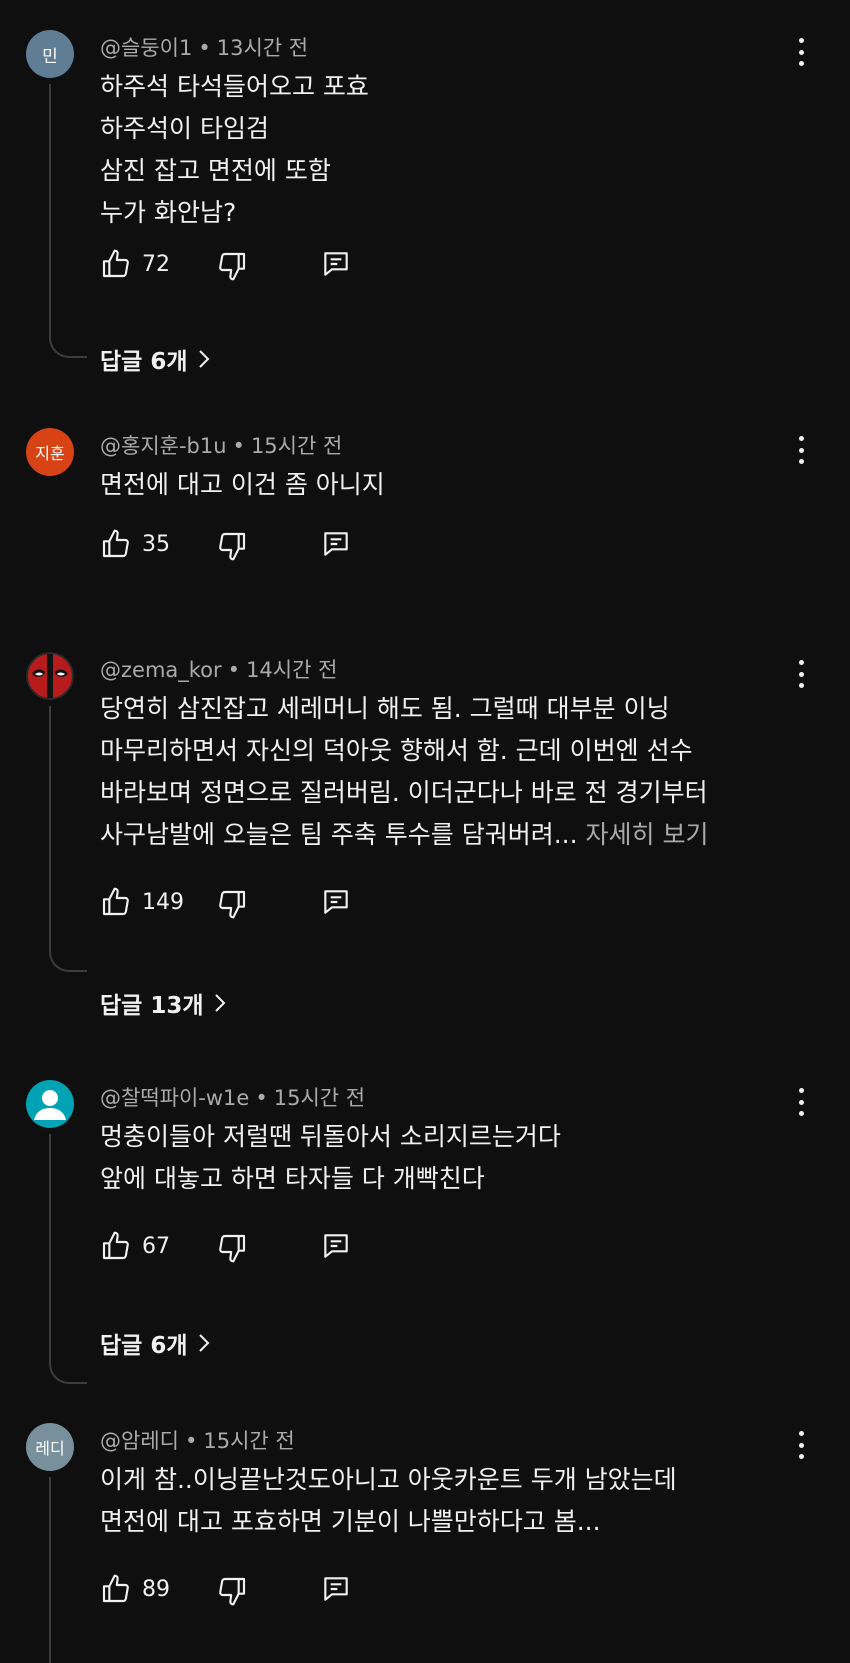 The image size is (850, 1663). Describe the element at coordinates (156, 1589) in the screenshot. I see `like-count: 89` at that location.